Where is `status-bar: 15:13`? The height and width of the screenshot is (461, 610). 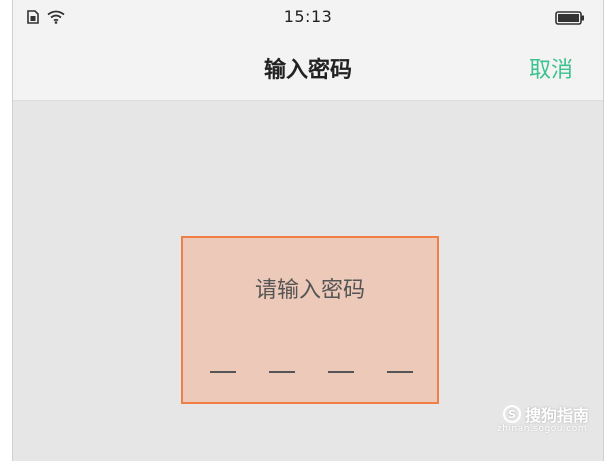
status-bar: 15:13 is located at coordinates (308, 17).